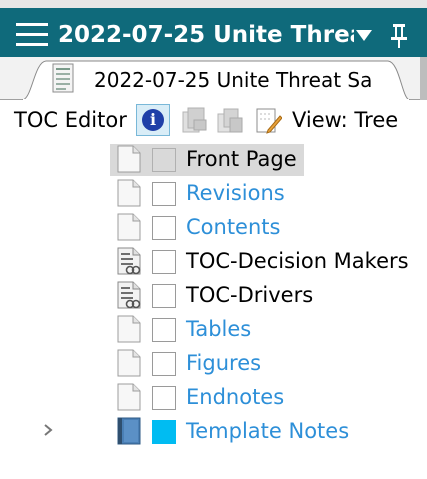 This screenshot has height=479, width=427. I want to click on tab-strip: 2022-07-25 Unite Threat Sa, so click(213, 78).